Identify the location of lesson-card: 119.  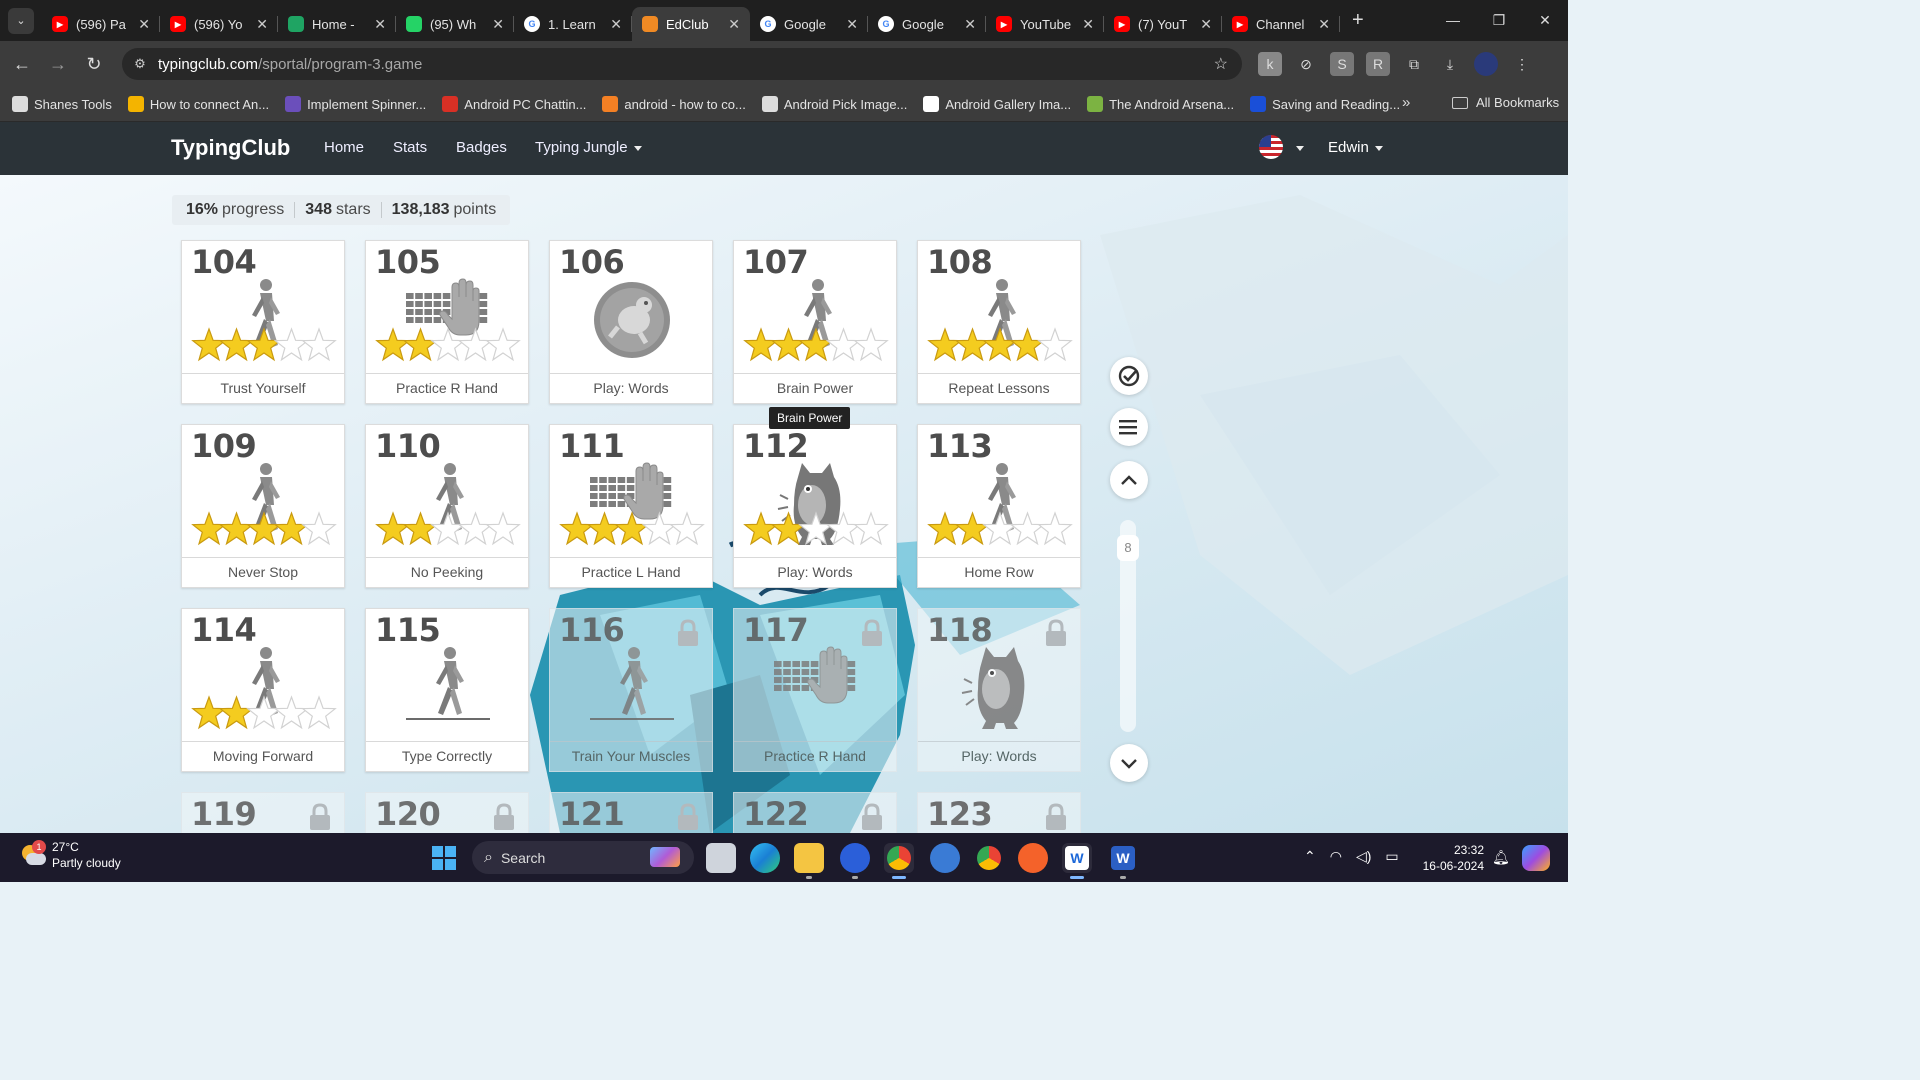
(263, 812).